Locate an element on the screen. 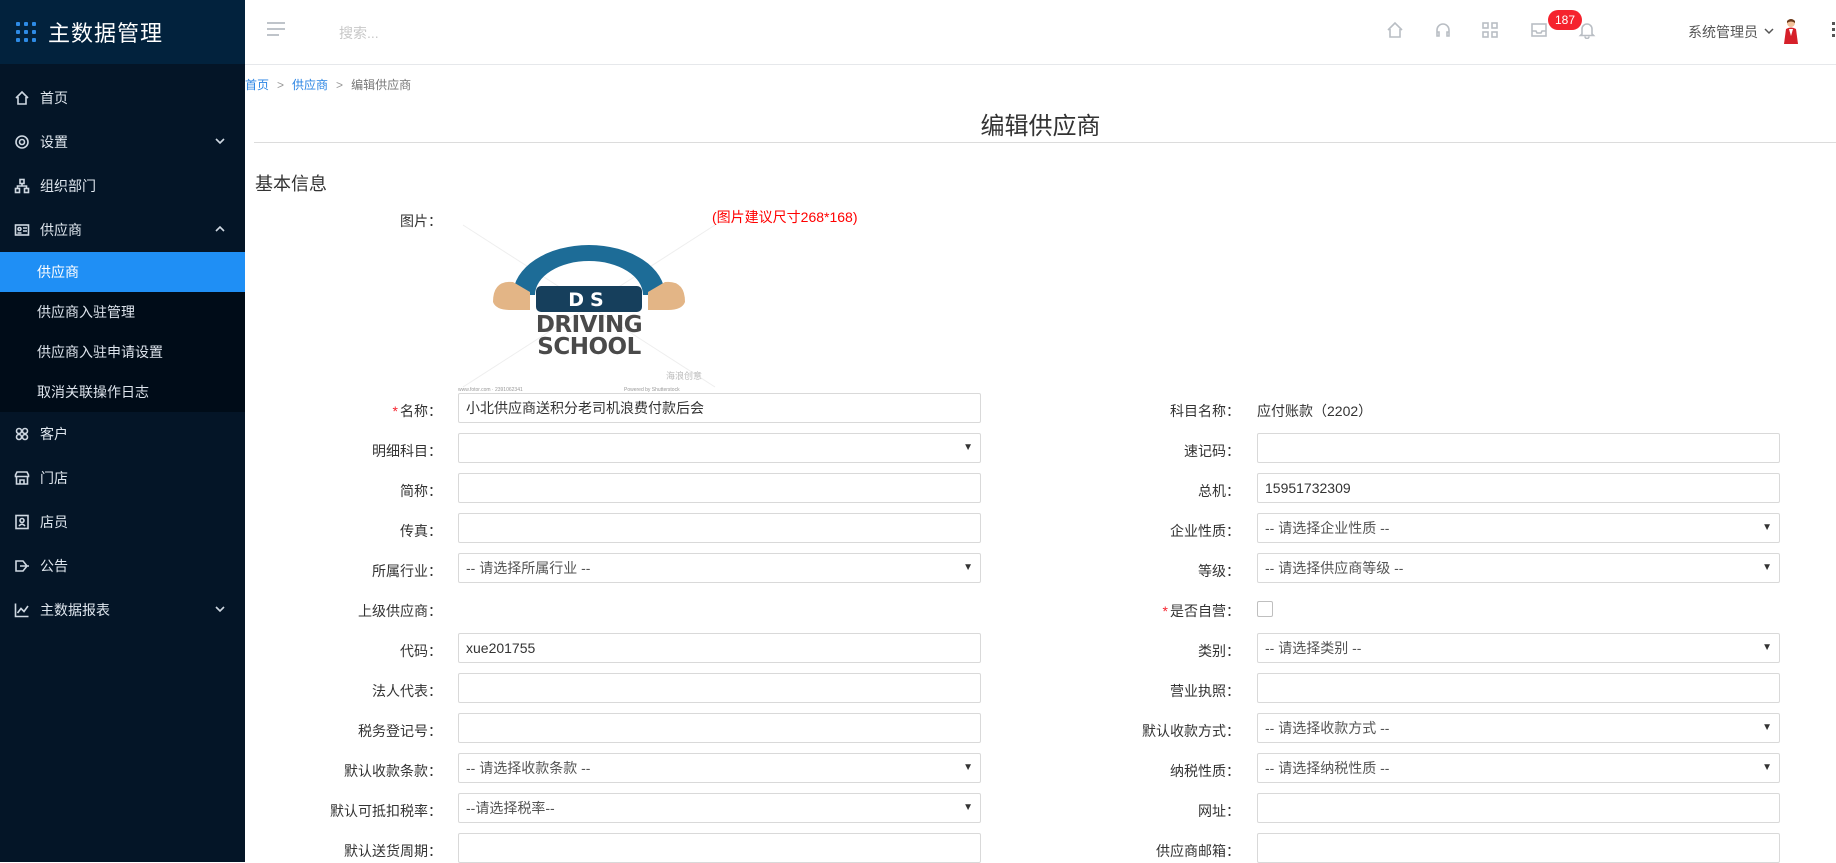 The image size is (1836, 863). sidebar-item-label: 店员 is located at coordinates (54, 522).